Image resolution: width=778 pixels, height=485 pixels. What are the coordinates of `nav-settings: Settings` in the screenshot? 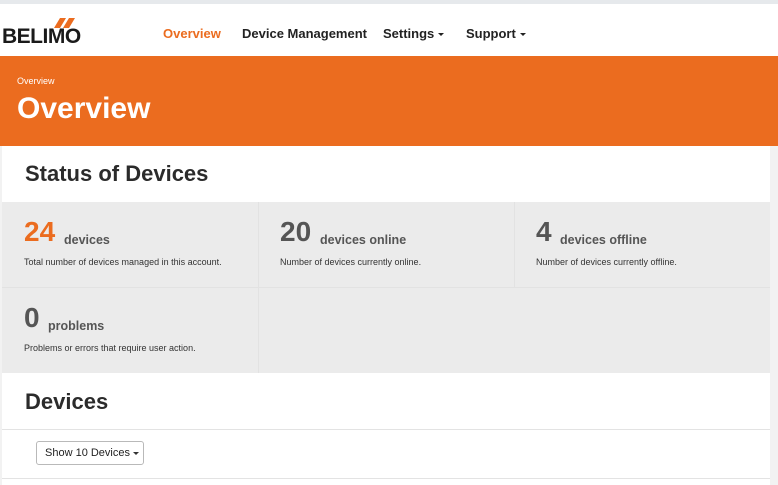 It's located at (414, 33).